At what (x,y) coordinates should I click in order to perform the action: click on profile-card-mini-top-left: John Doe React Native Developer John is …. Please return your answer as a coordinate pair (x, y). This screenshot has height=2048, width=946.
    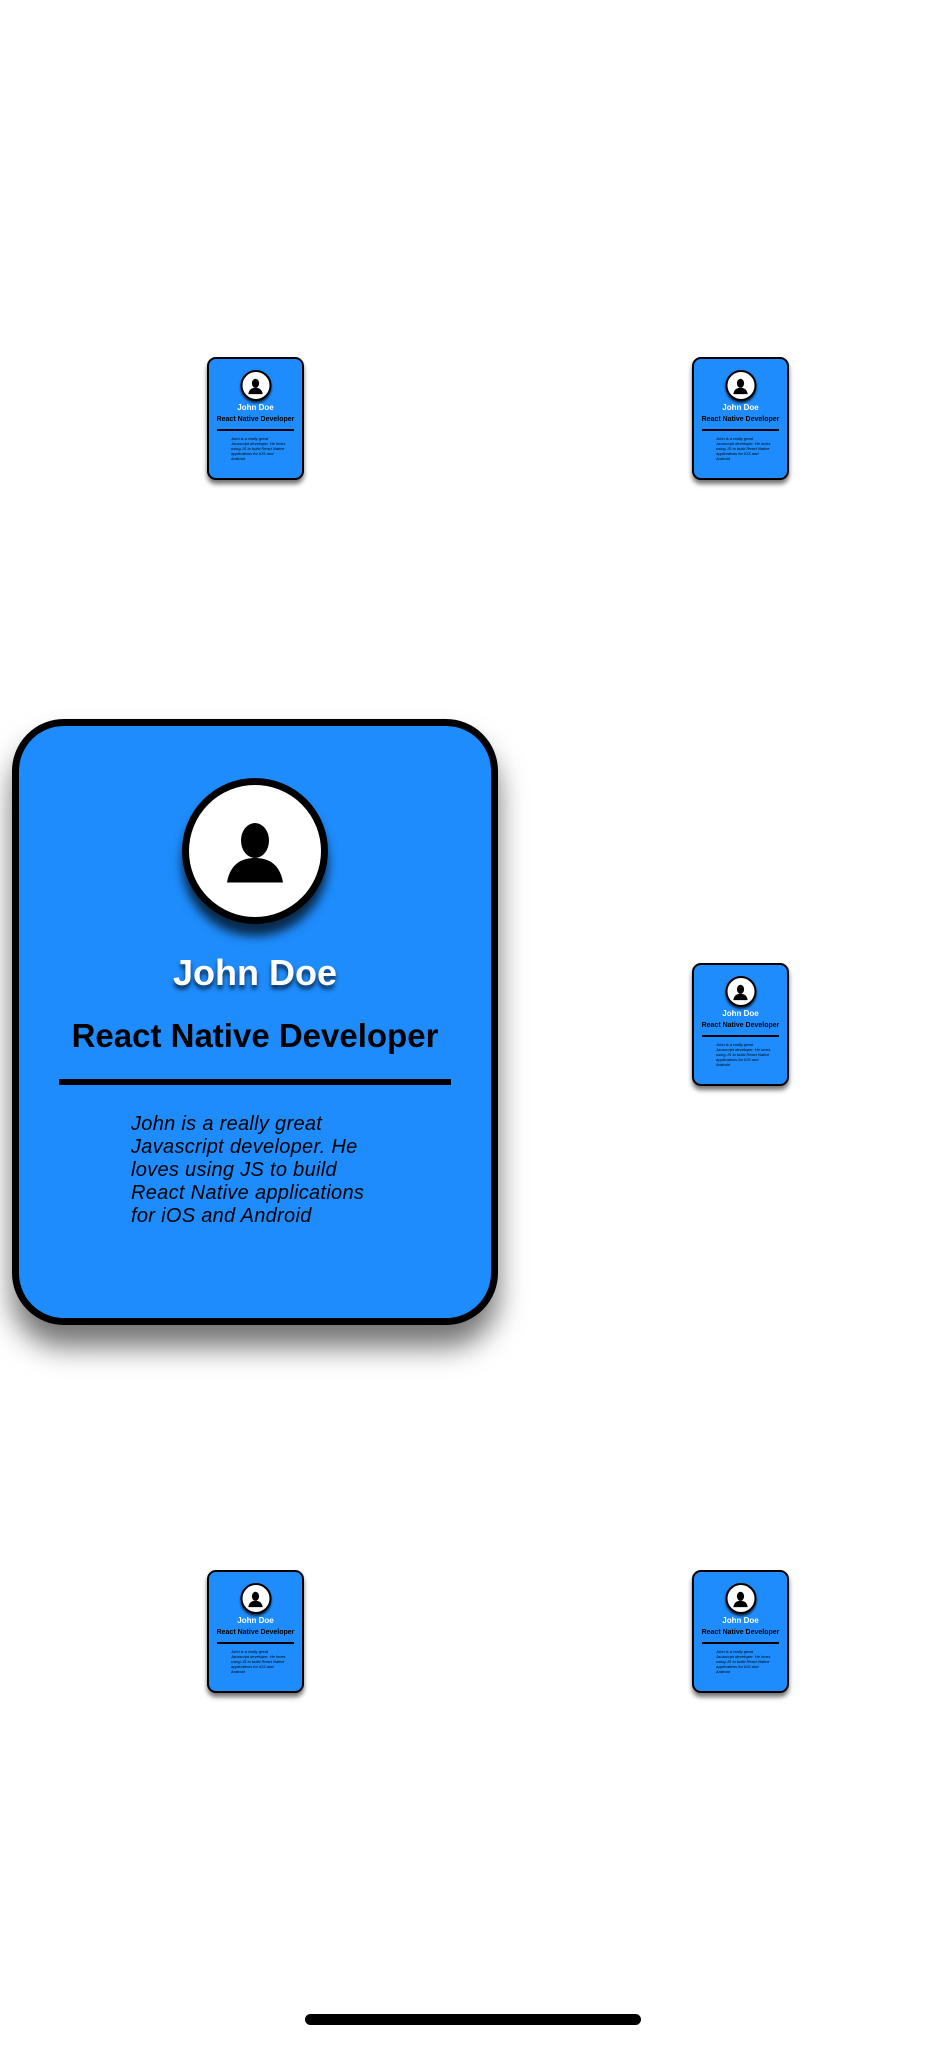
    Looking at the image, I should click on (255, 418).